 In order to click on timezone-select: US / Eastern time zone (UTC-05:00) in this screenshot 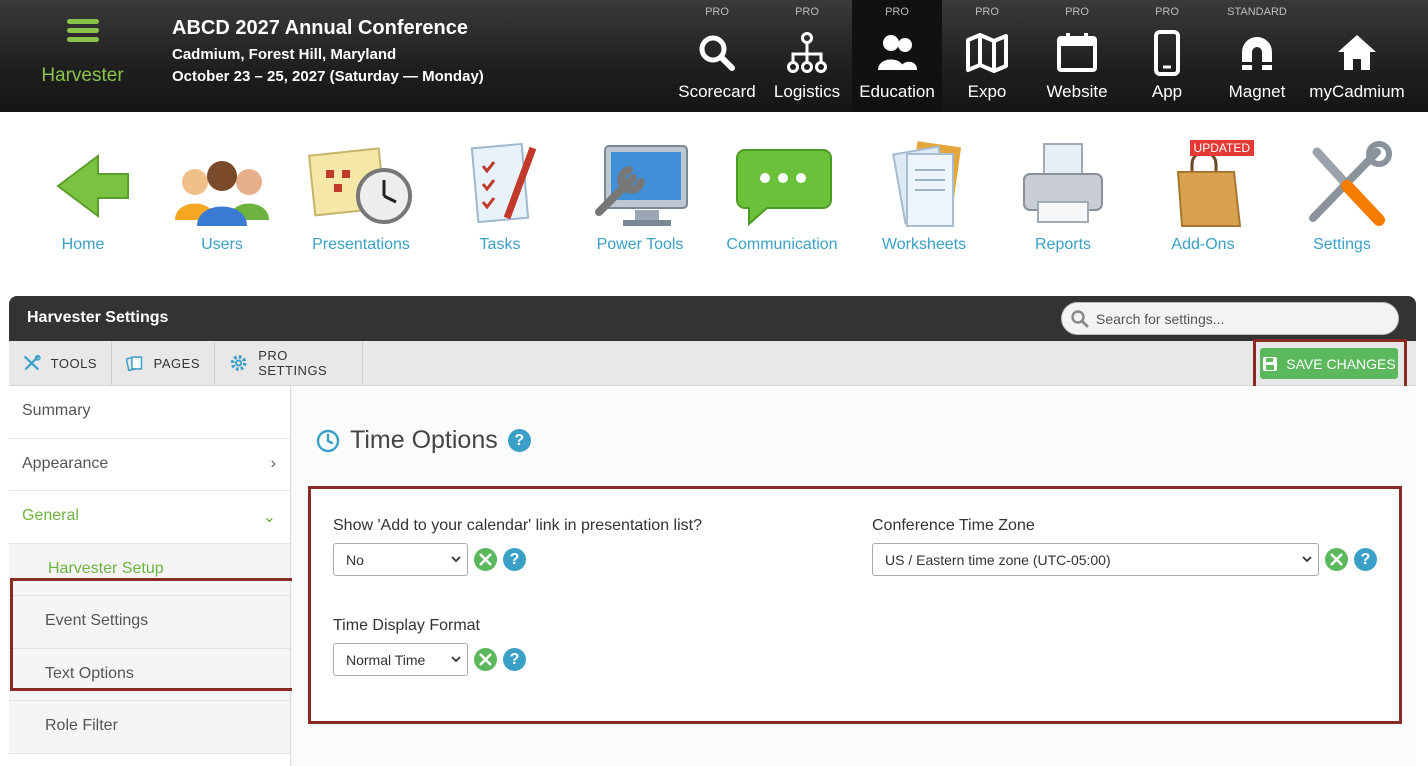, I will do `click(1095, 559)`.